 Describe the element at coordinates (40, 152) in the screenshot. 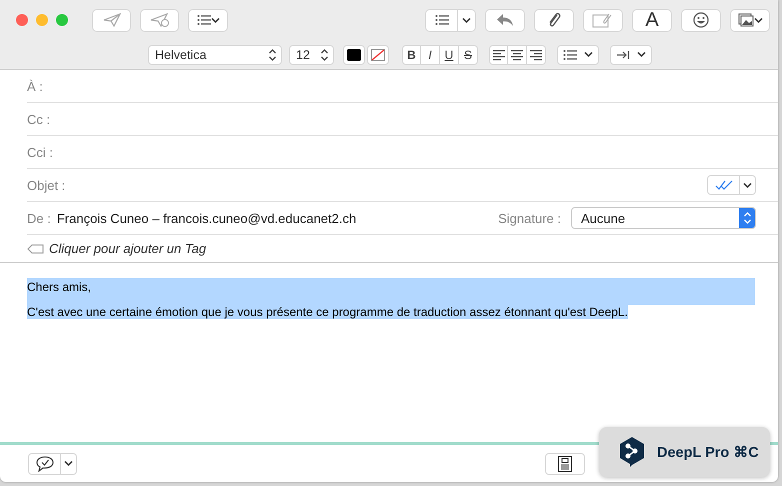

I see `field-label: Cci :` at that location.